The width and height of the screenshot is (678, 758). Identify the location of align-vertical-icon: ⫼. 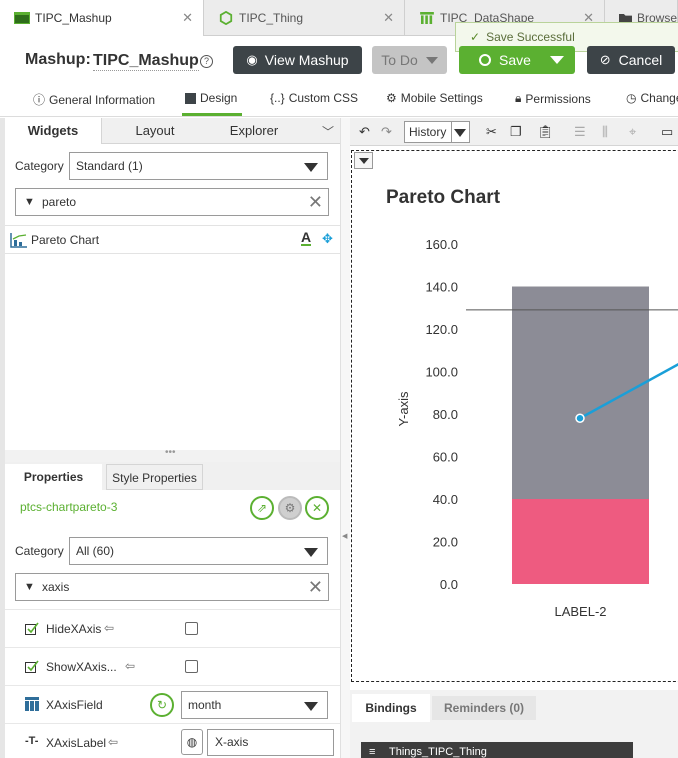
(605, 132).